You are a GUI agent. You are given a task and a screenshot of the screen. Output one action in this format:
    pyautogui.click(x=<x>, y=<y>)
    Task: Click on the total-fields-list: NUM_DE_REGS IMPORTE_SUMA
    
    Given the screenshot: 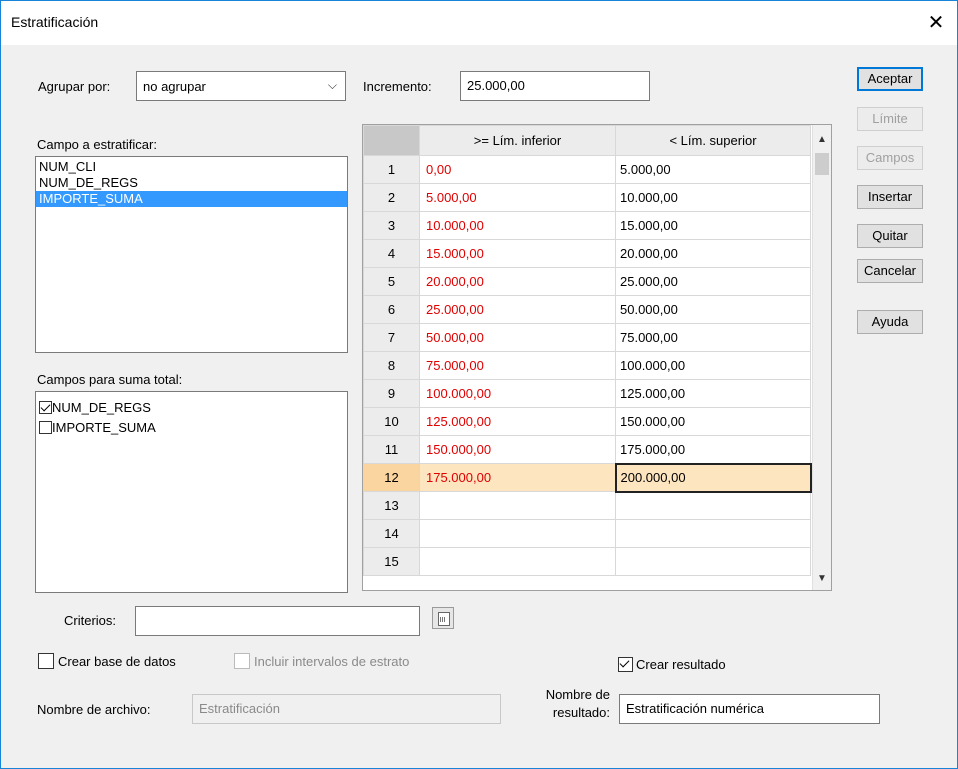 What is the action you would take?
    pyautogui.click(x=191, y=492)
    